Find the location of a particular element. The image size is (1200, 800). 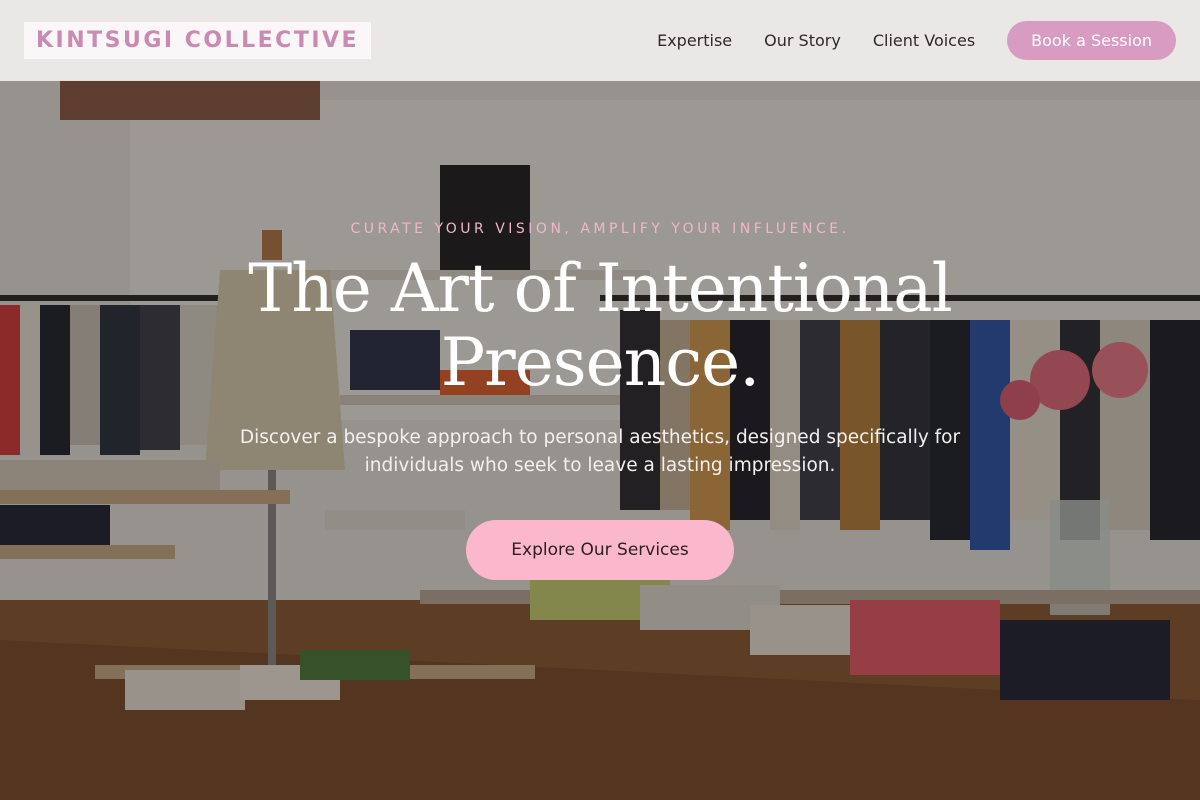

nav-link-client-voices: Client Voices is located at coordinates (924, 40).